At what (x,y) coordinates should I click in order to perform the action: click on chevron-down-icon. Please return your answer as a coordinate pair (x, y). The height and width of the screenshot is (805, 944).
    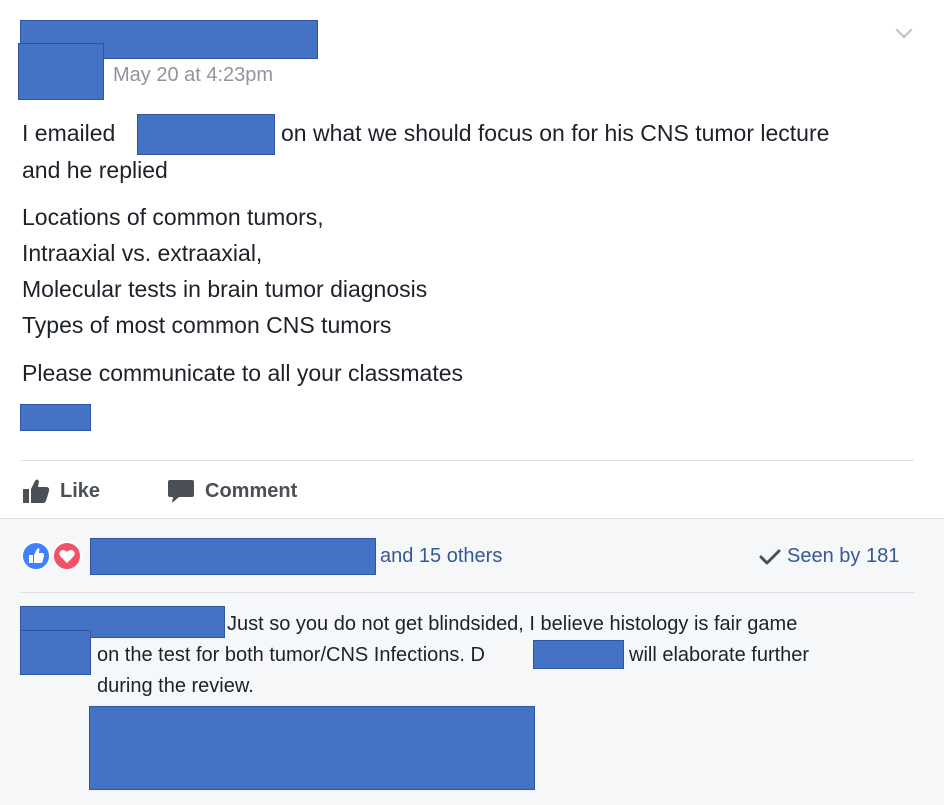
    Looking at the image, I should click on (904, 33).